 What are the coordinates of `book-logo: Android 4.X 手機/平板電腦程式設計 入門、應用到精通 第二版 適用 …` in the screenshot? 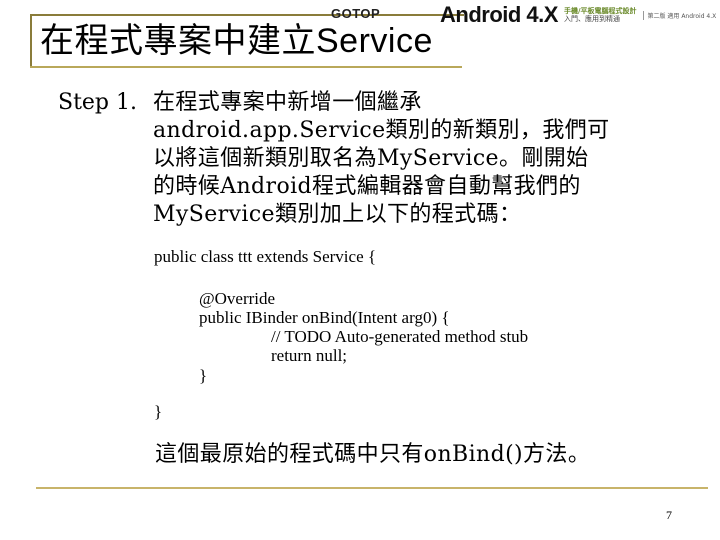 It's located at (578, 14).